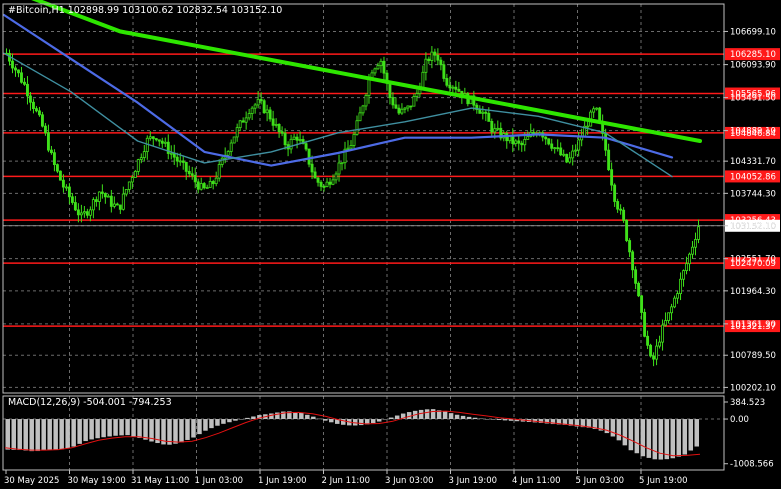 Image resolution: width=781 pixels, height=489 pixels. I want to click on y-tick-label: 106093.90, so click(753, 66).